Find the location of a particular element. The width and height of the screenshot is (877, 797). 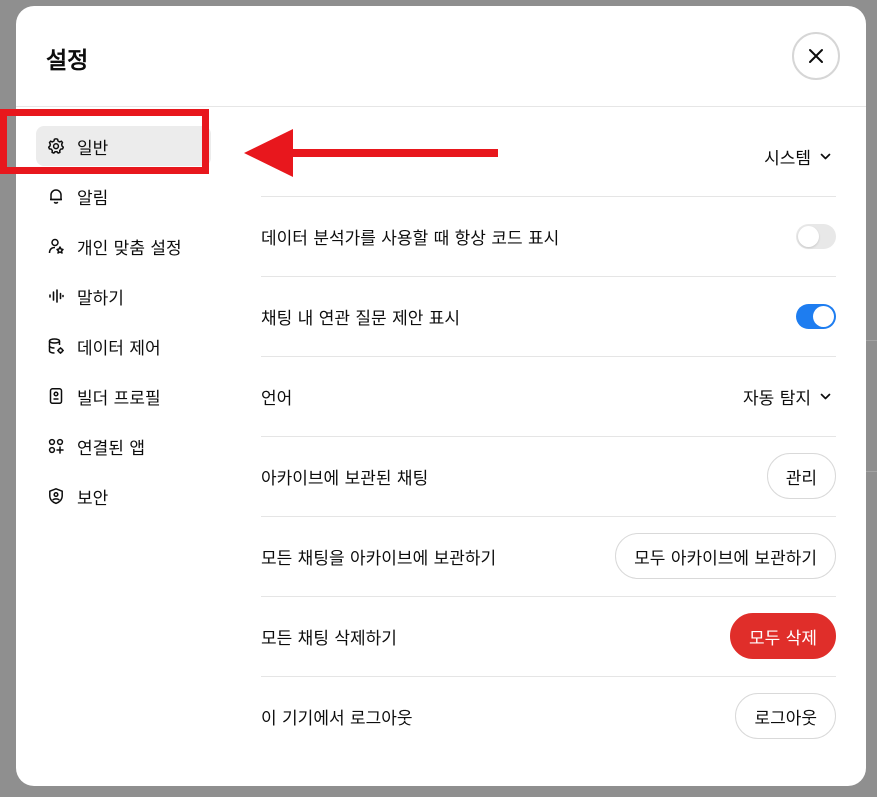

show-code-toggle is located at coordinates (816, 236).